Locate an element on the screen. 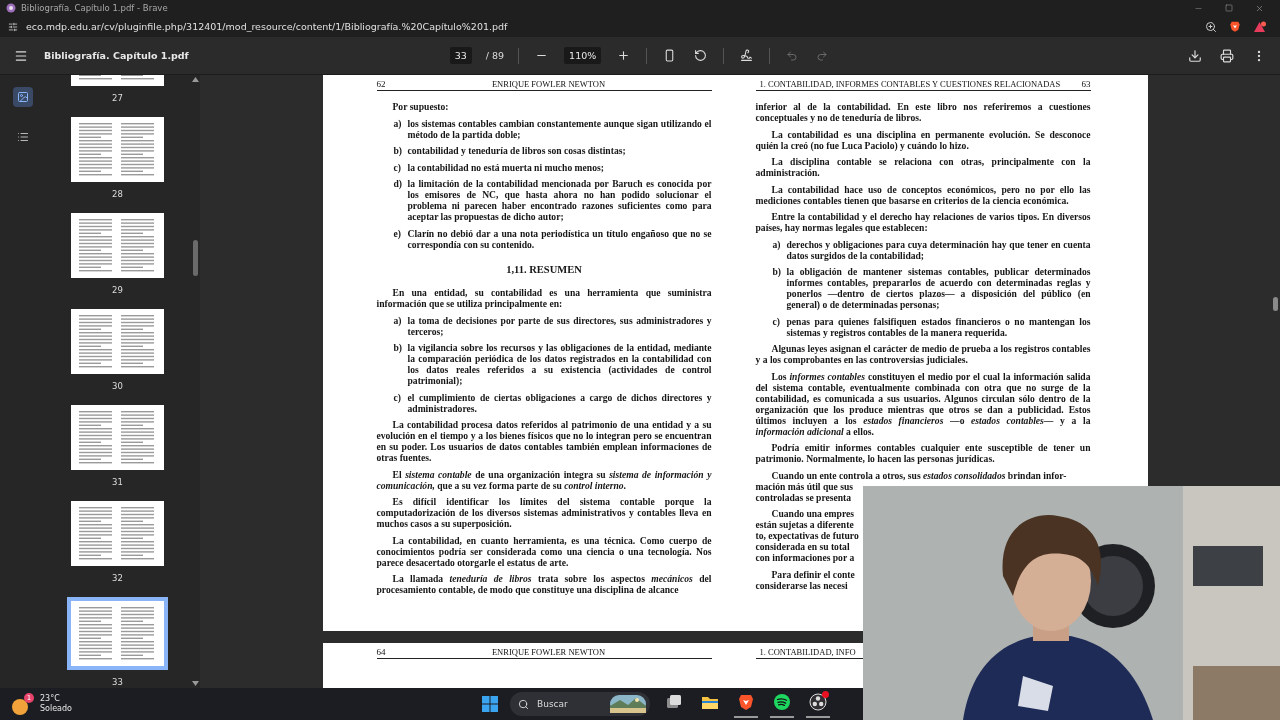 The height and width of the screenshot is (720, 1280). page-number: 62 is located at coordinates (381, 84).